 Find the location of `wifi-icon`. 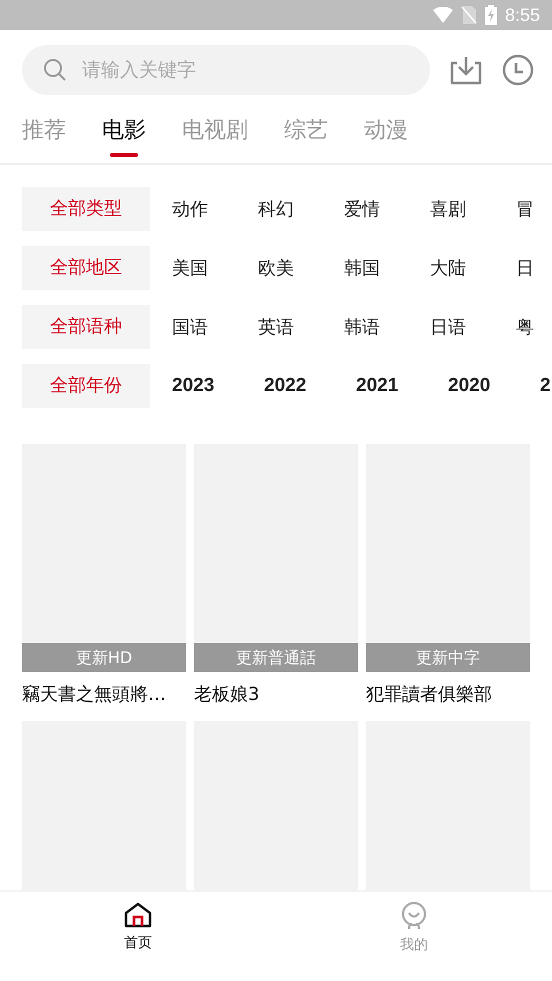

wifi-icon is located at coordinates (442, 15).